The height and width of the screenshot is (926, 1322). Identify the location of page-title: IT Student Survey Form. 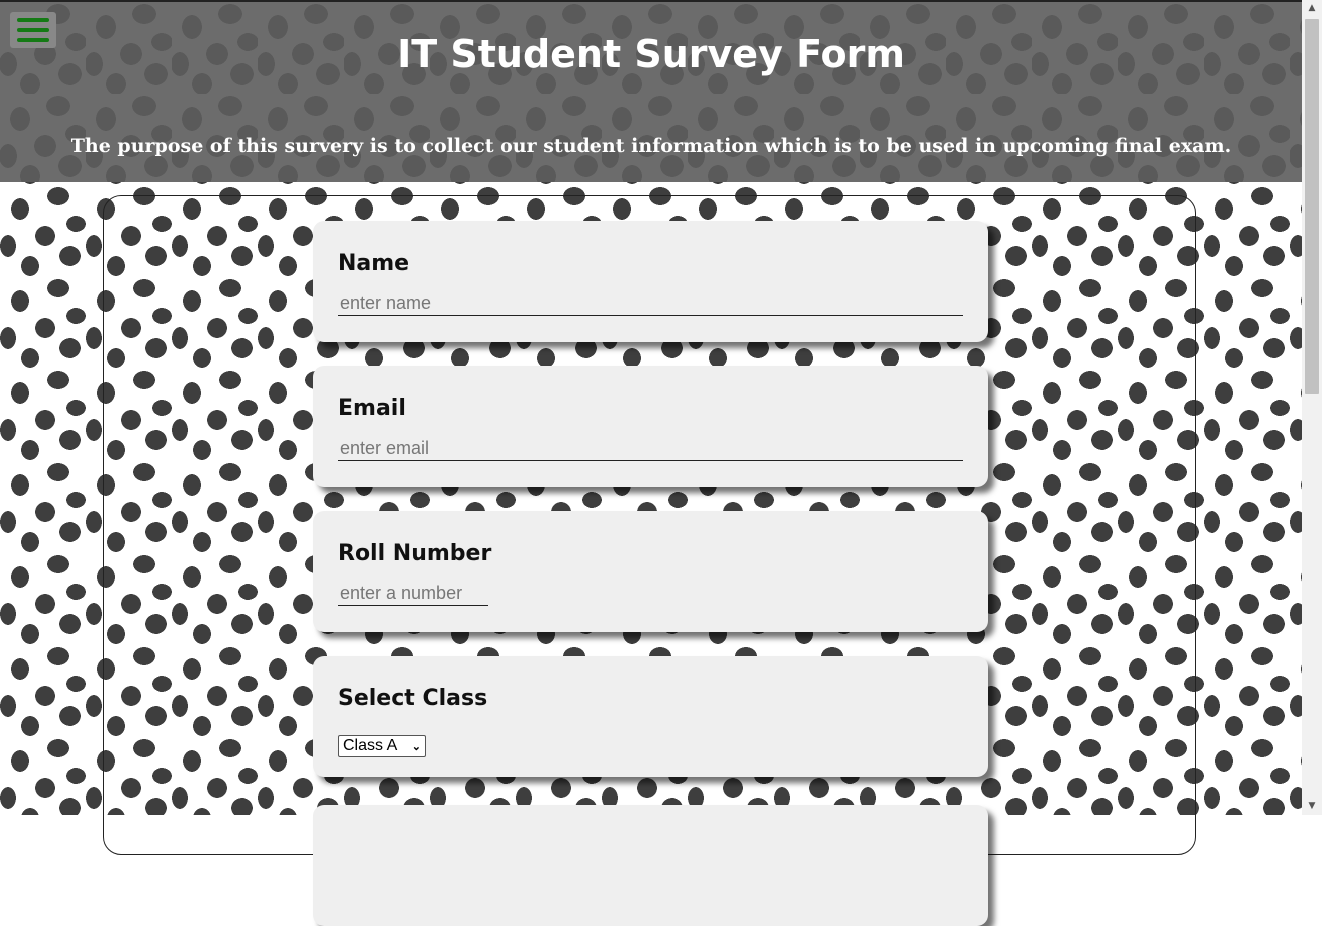
(651, 54).